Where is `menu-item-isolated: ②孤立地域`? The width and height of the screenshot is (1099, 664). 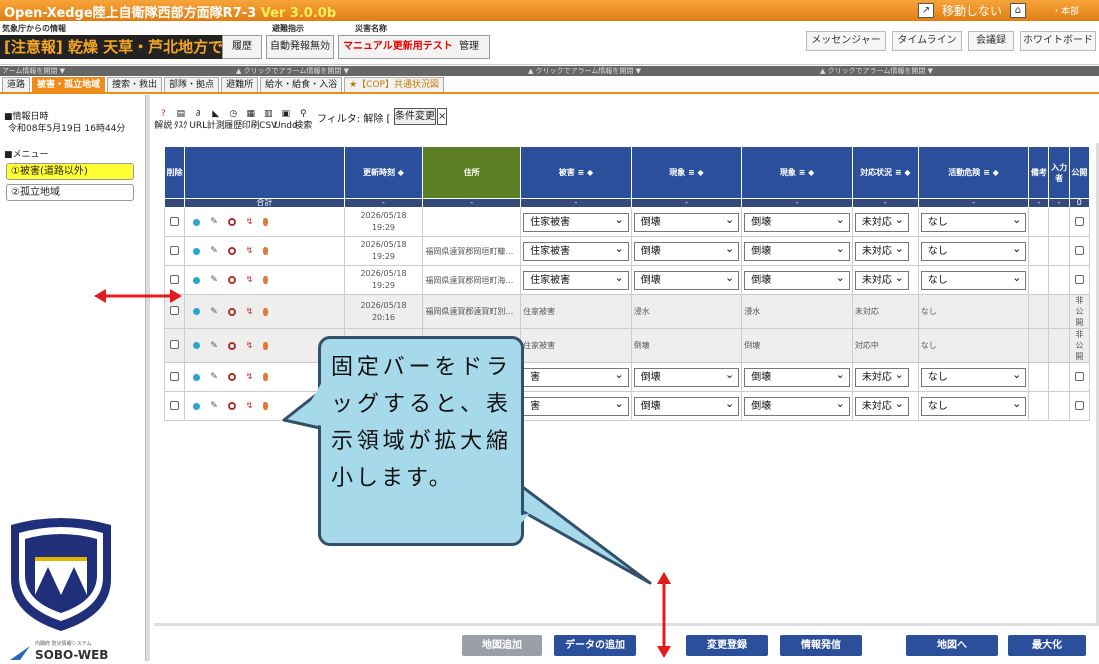 menu-item-isolated: ②孤立地域 is located at coordinates (70, 192).